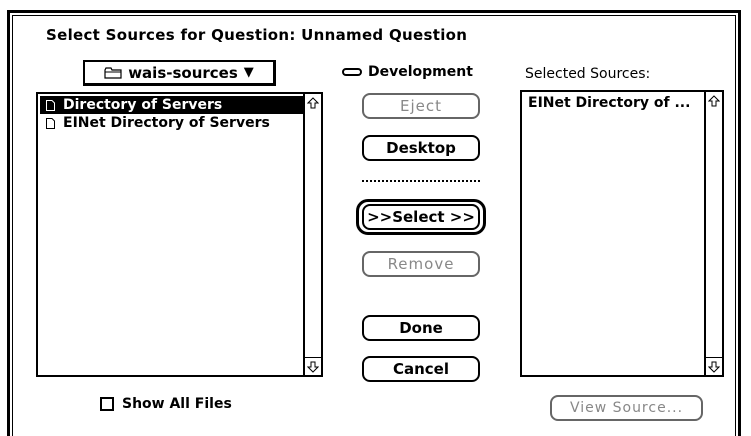 The width and height of the screenshot is (751, 436). What do you see at coordinates (143, 105) in the screenshot?
I see `list-item-label: Directory of Servers` at bounding box center [143, 105].